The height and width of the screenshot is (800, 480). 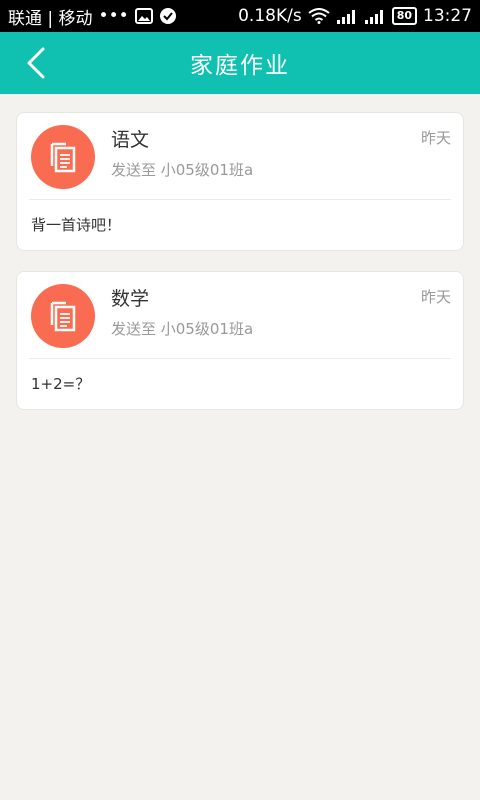 I want to click on card-content: 1+2=？, so click(x=61, y=384).